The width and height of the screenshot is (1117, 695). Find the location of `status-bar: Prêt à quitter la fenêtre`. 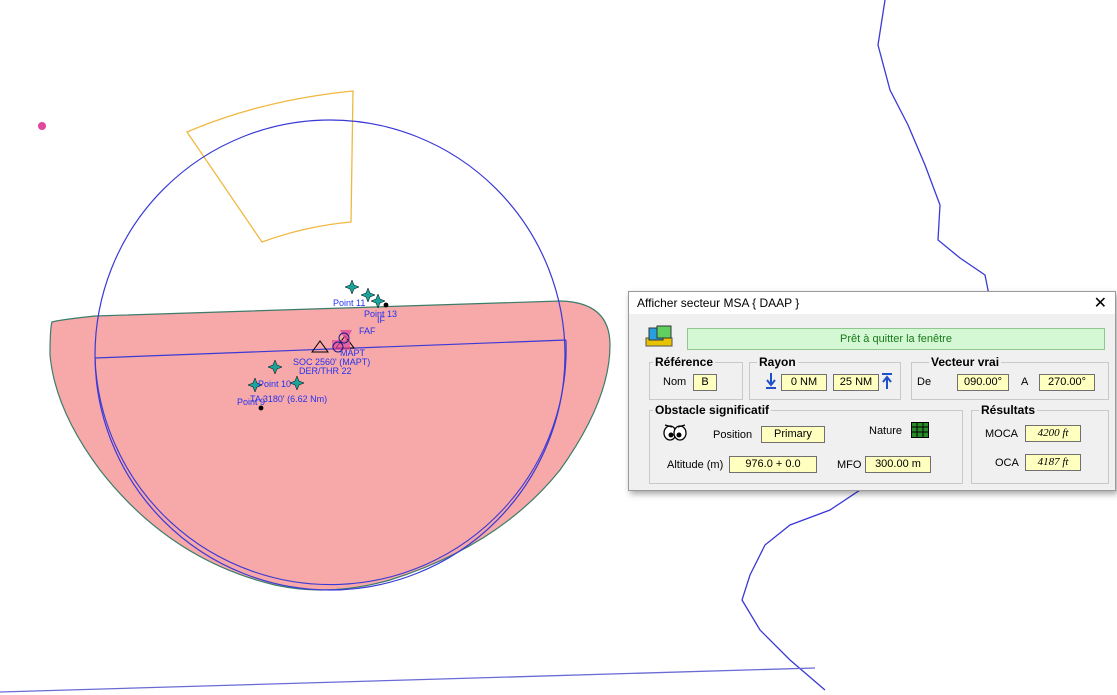

status-bar: Prêt à quitter la fenêtre is located at coordinates (896, 339).